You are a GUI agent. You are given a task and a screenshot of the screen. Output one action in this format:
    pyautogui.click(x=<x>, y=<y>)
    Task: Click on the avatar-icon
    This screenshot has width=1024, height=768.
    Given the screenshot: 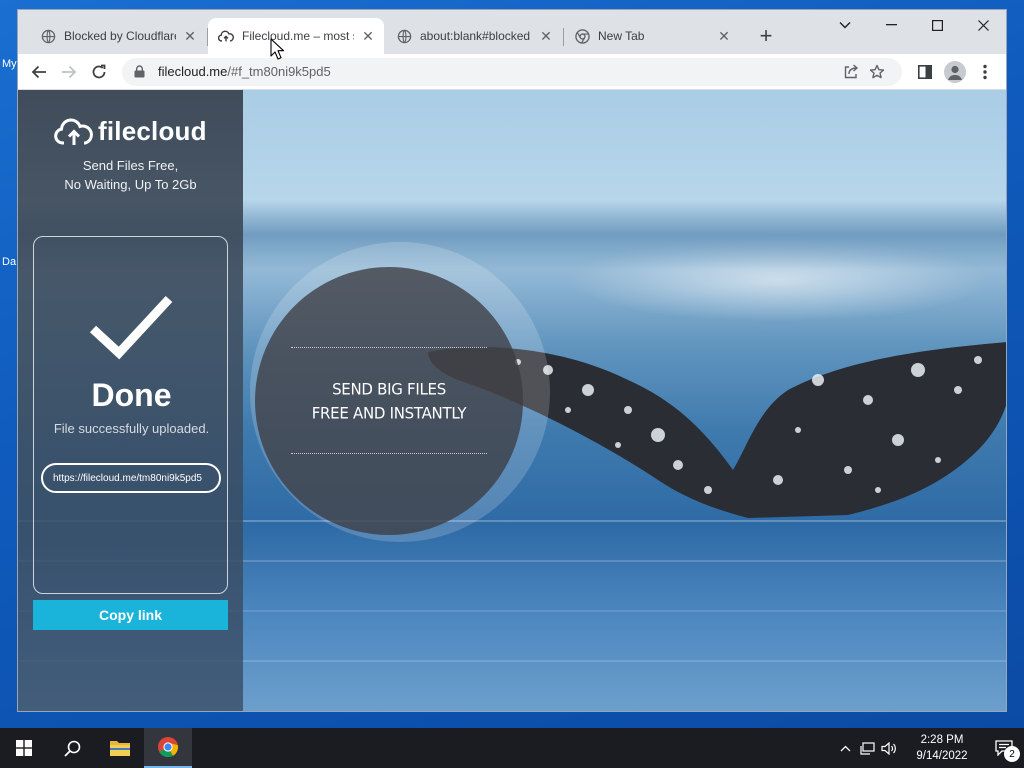 What is the action you would take?
    pyautogui.click(x=955, y=71)
    